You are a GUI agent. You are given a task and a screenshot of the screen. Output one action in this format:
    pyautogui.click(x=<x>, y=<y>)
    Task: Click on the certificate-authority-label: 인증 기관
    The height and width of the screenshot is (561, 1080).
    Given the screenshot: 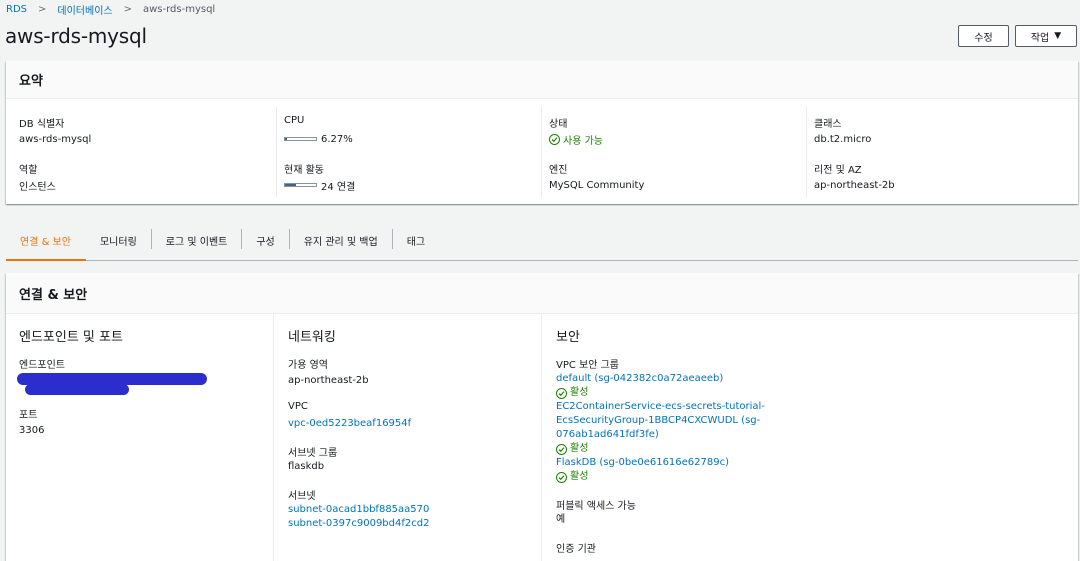 What is the action you would take?
    pyautogui.click(x=576, y=549)
    